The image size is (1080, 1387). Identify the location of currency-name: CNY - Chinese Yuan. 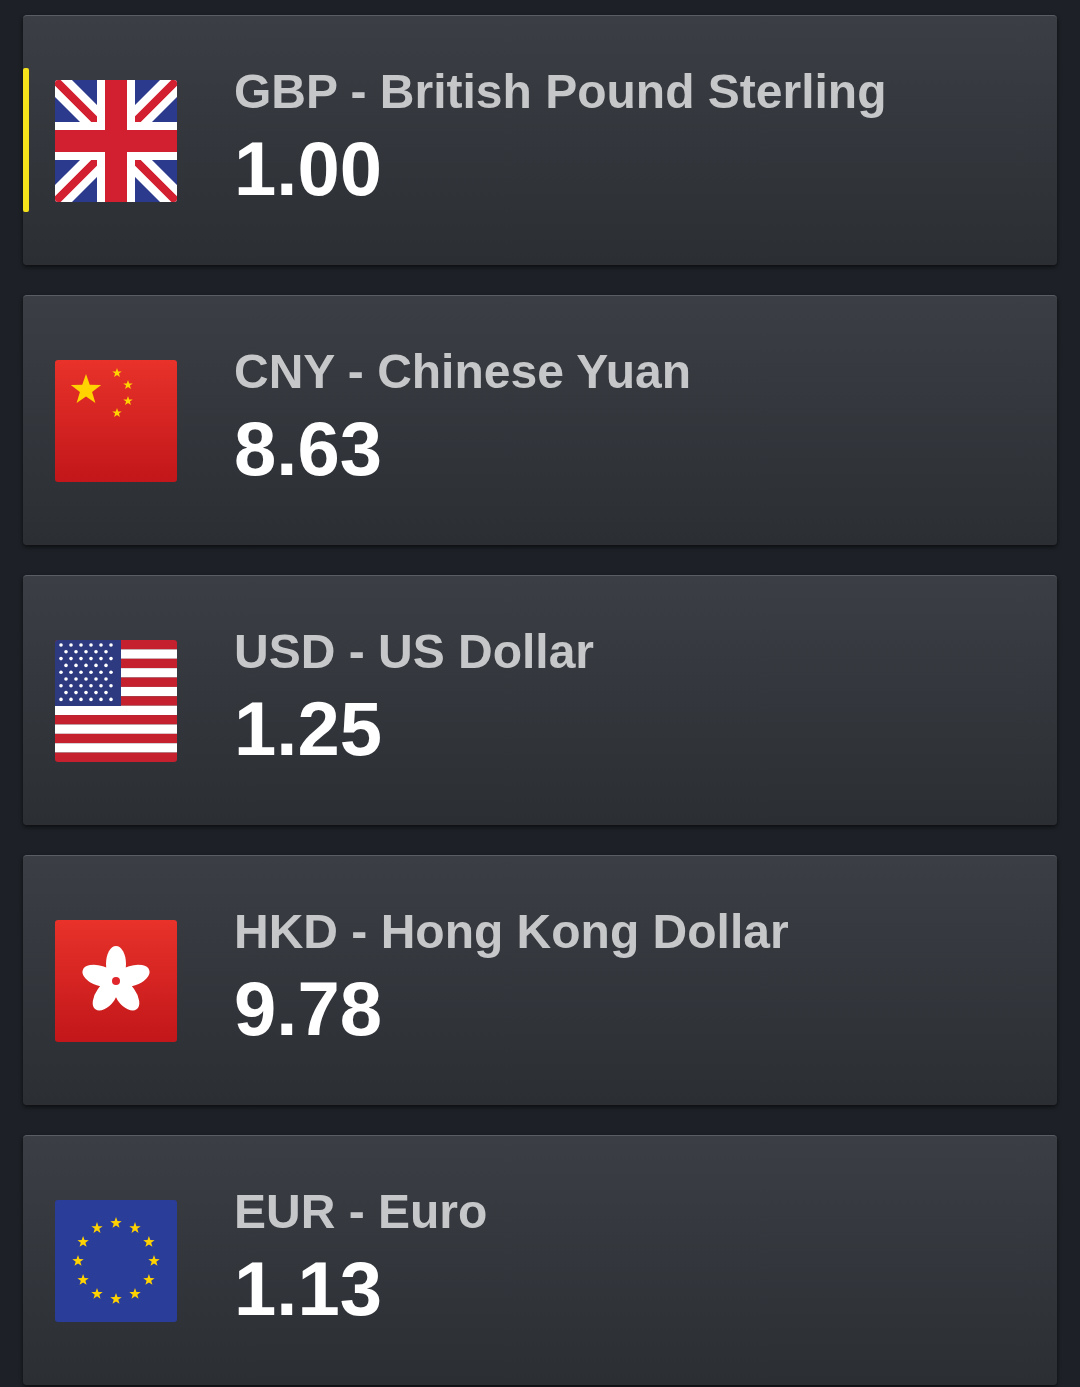
(463, 371).